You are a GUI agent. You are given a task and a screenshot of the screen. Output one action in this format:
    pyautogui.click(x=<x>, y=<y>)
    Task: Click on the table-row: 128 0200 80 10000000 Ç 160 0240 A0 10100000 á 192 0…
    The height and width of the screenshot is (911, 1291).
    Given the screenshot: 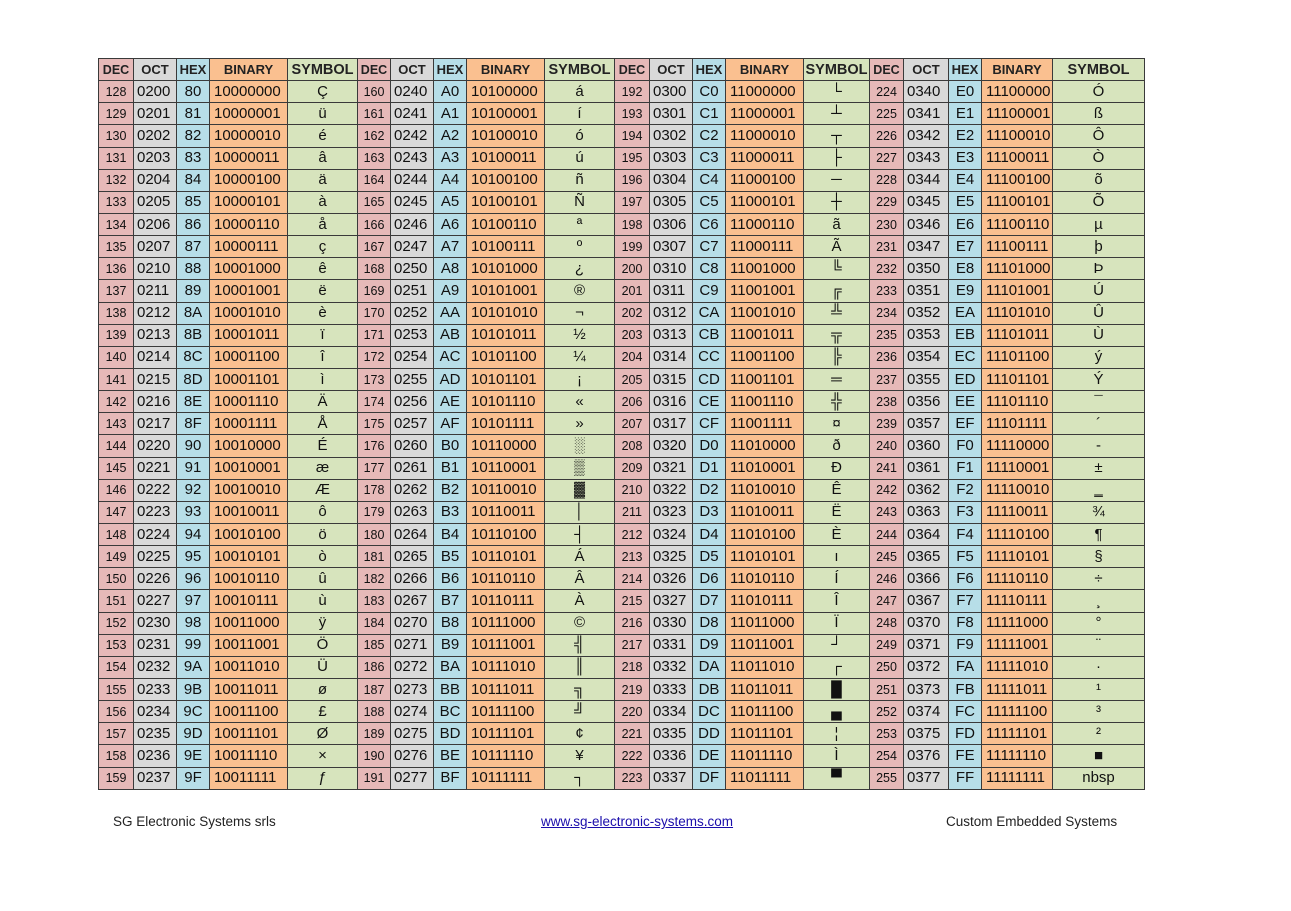 What is the action you would take?
    pyautogui.click(x=621, y=92)
    